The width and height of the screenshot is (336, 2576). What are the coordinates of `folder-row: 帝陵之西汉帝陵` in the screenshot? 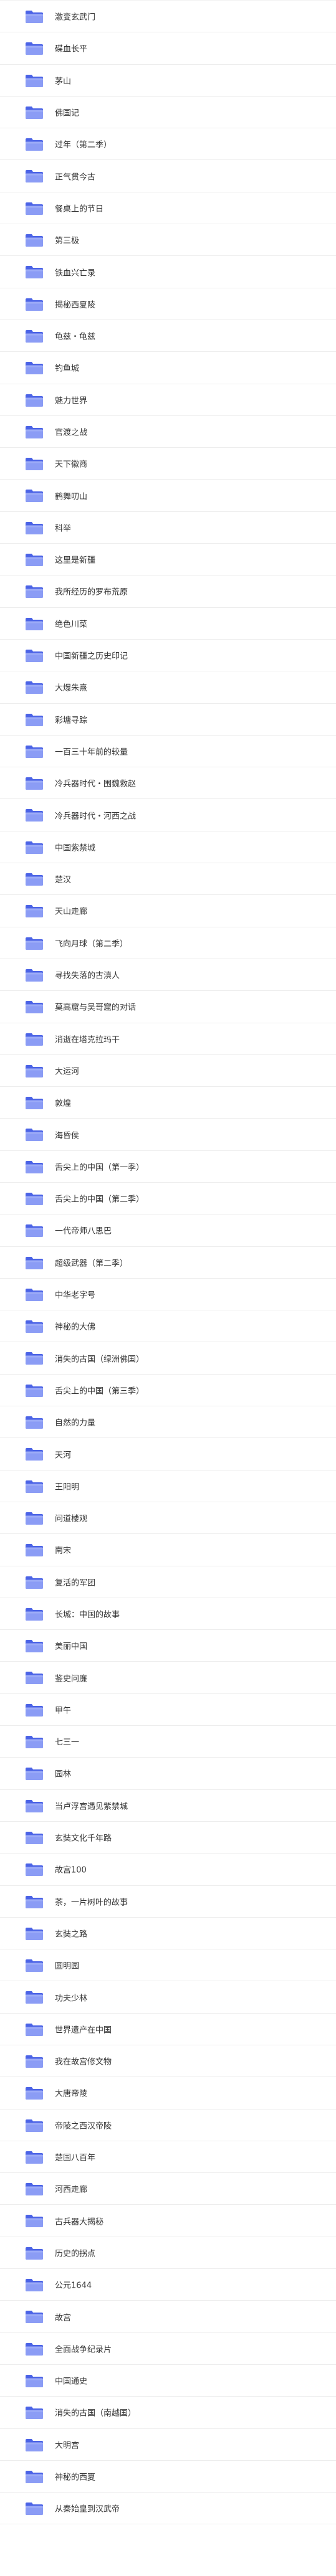 It's located at (168, 2125).